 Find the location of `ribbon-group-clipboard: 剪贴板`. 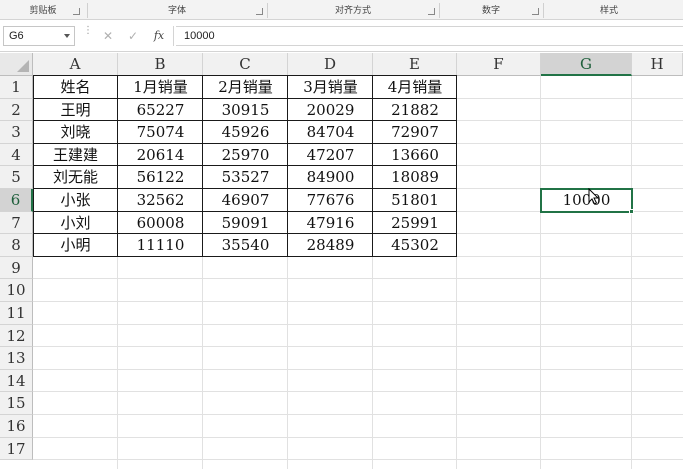

ribbon-group-clipboard: 剪贴板 is located at coordinates (43, 10).